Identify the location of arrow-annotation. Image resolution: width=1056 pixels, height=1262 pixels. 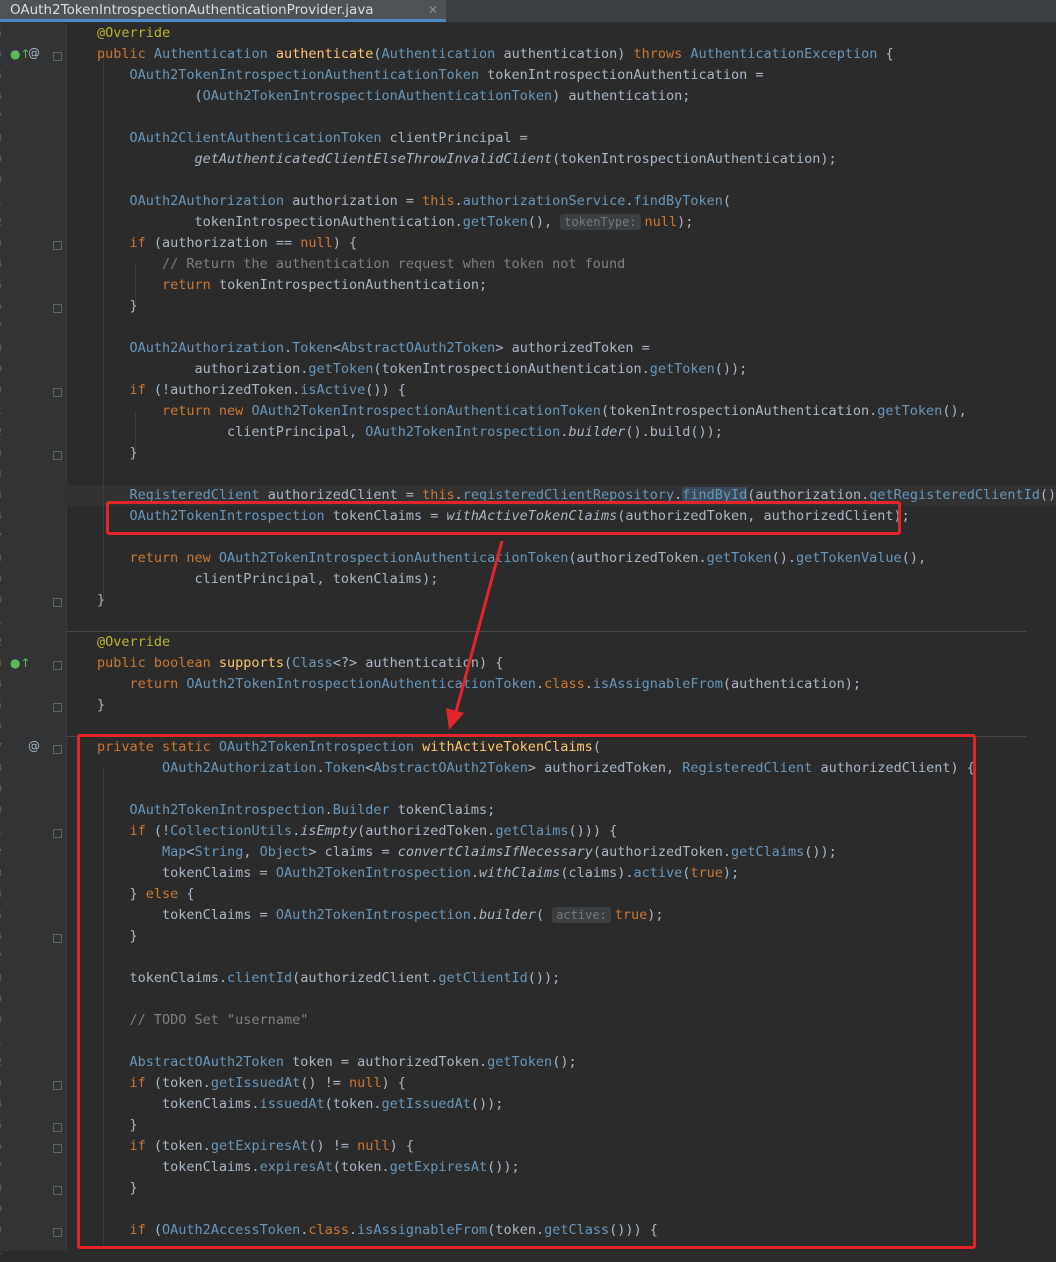
(475, 635).